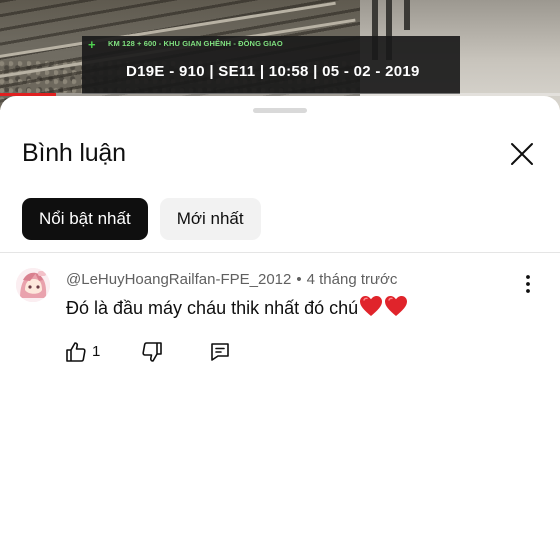 The width and height of the screenshot is (560, 560). I want to click on comment-time: 4 tháng trước, so click(352, 279).